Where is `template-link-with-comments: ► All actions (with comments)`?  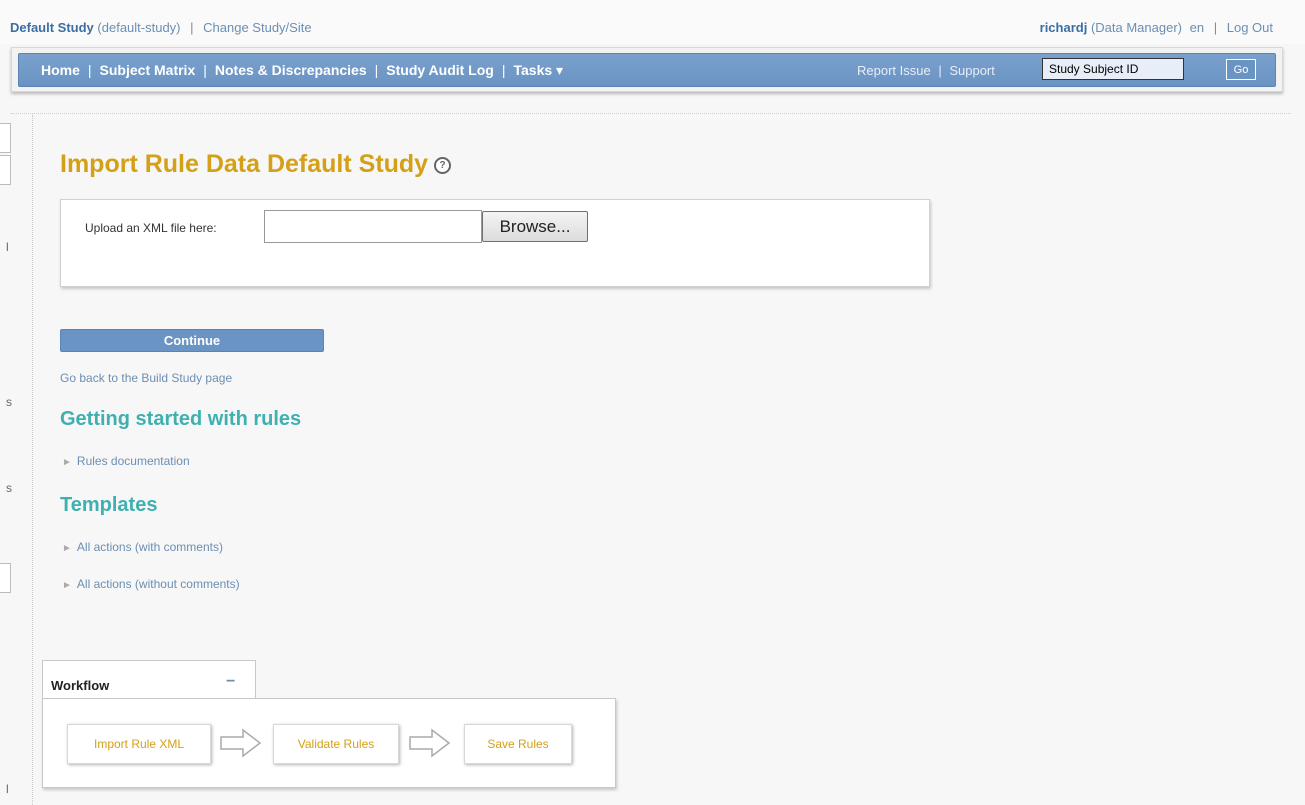 template-link-with-comments: ► All actions (with comments) is located at coordinates (142, 547).